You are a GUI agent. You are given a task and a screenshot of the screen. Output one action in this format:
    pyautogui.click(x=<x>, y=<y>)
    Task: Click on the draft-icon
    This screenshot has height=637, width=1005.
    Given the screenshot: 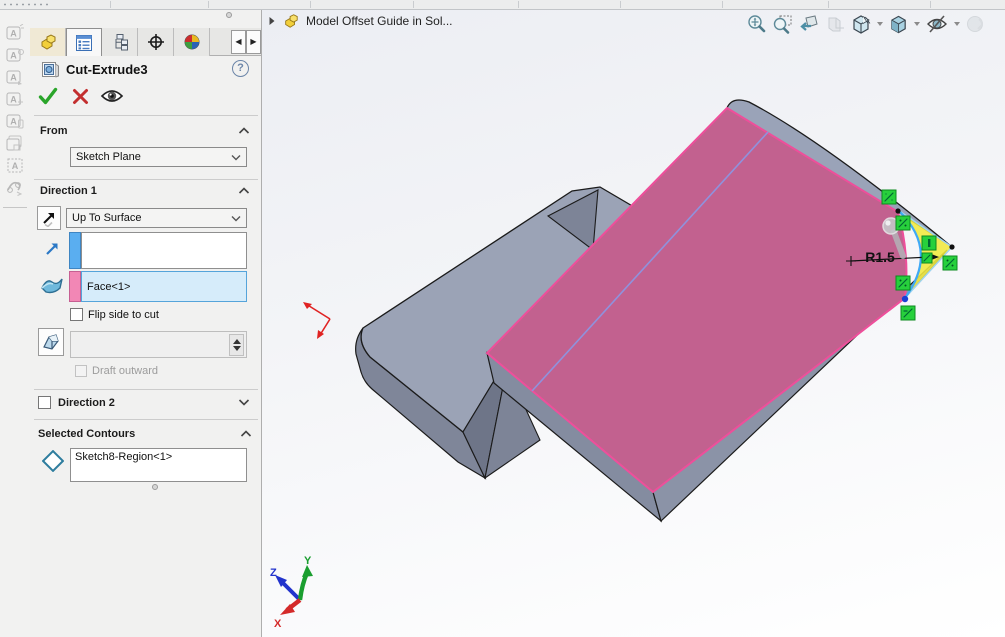 What is the action you would take?
    pyautogui.click(x=51, y=342)
    